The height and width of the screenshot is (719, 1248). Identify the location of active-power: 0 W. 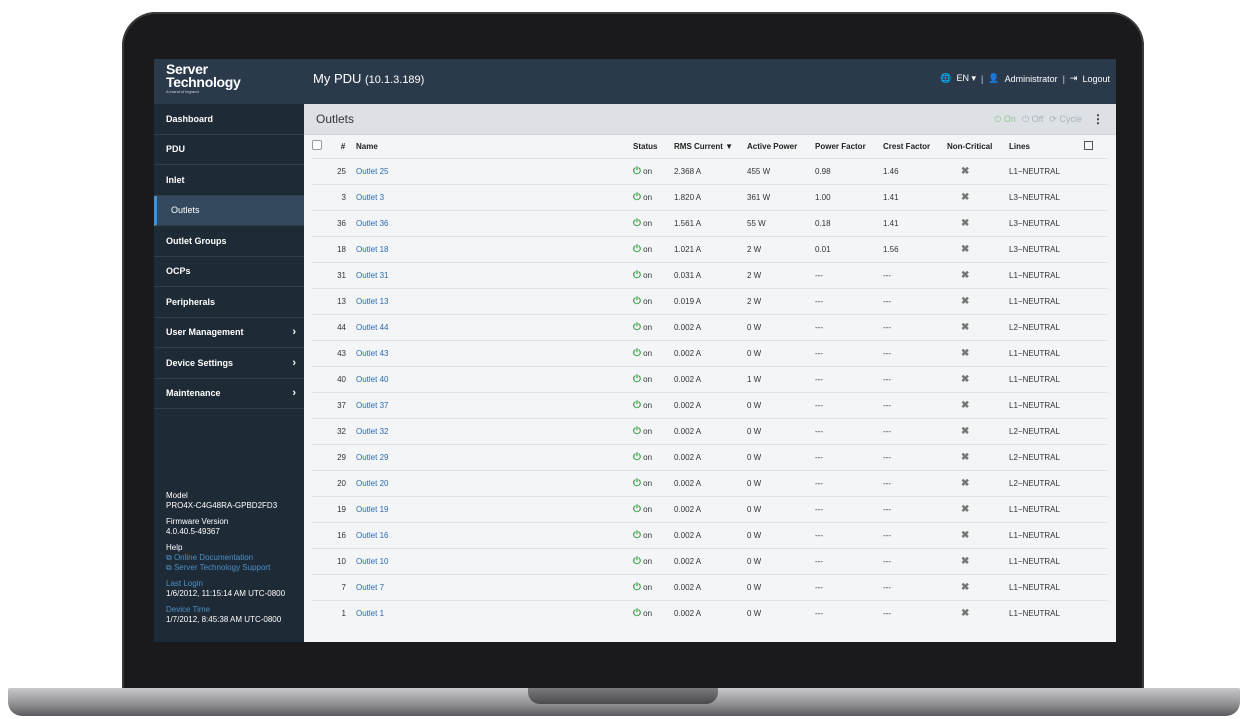
(781, 326).